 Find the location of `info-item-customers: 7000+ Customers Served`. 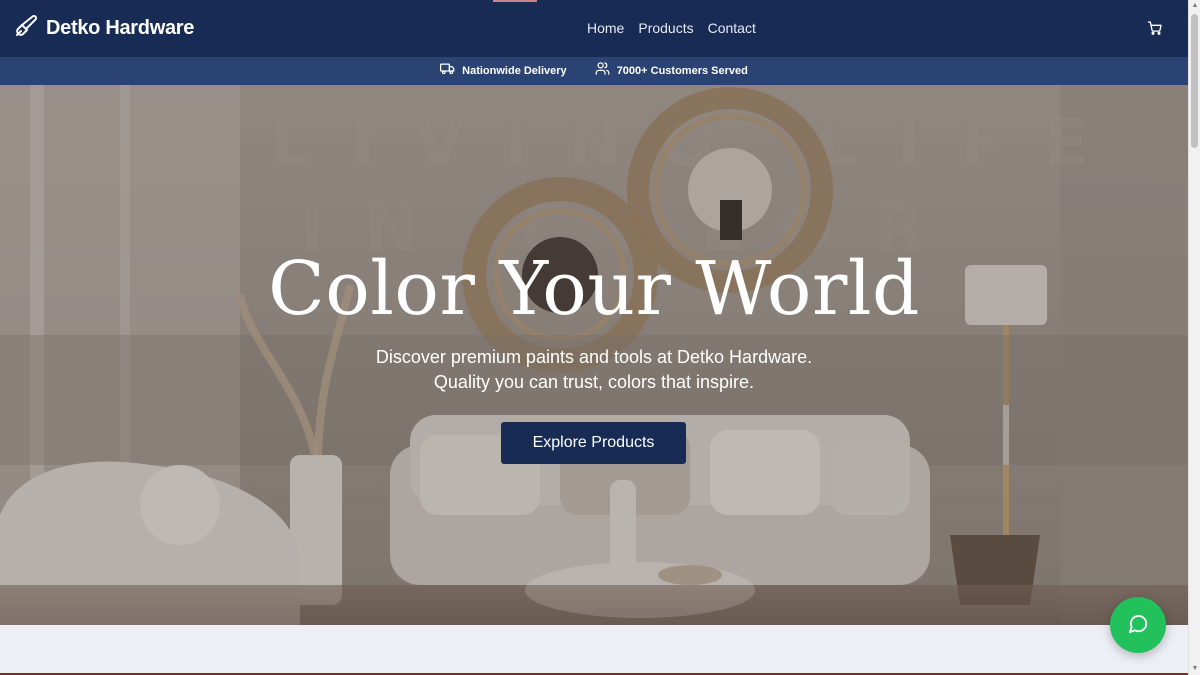

info-item-customers: 7000+ Customers Served is located at coordinates (671, 71).